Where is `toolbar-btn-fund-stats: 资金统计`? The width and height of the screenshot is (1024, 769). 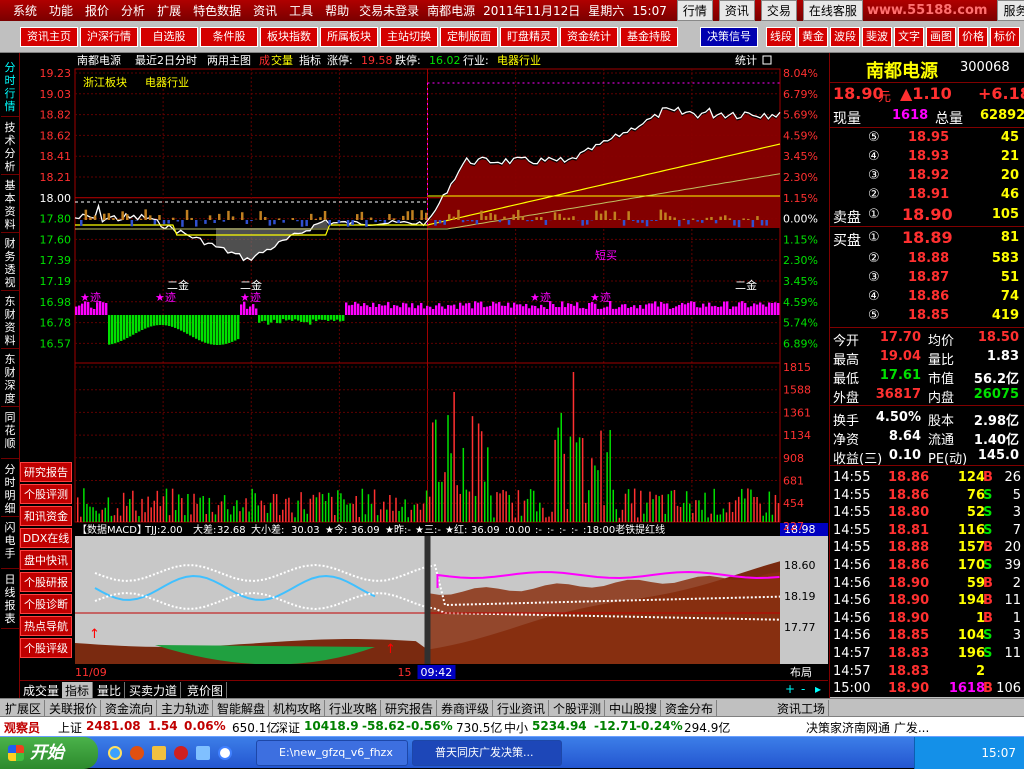 toolbar-btn-fund-stats: 资金统计 is located at coordinates (589, 37).